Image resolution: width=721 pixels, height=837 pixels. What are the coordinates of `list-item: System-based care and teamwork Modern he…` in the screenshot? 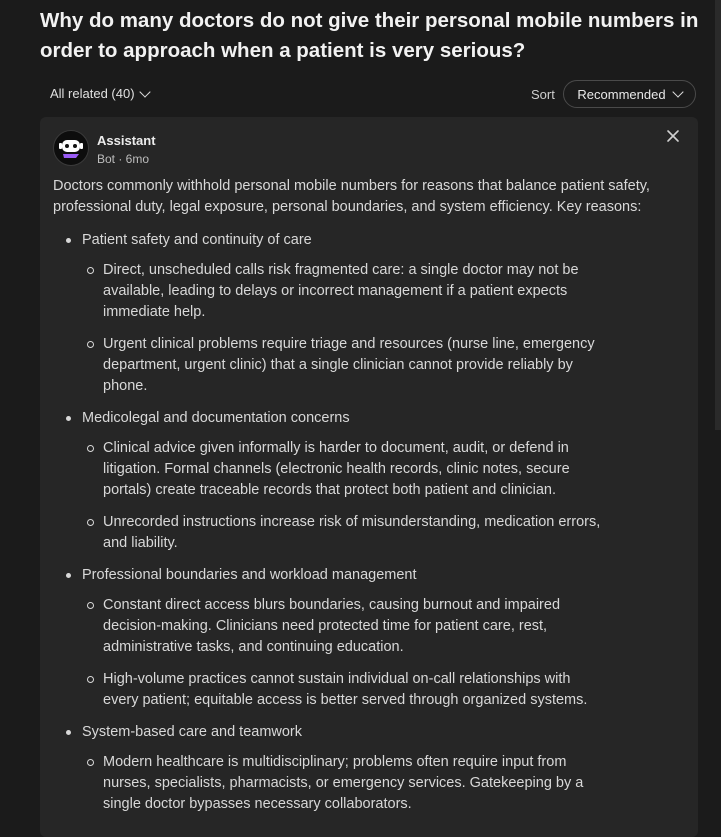 It's located at (368, 768).